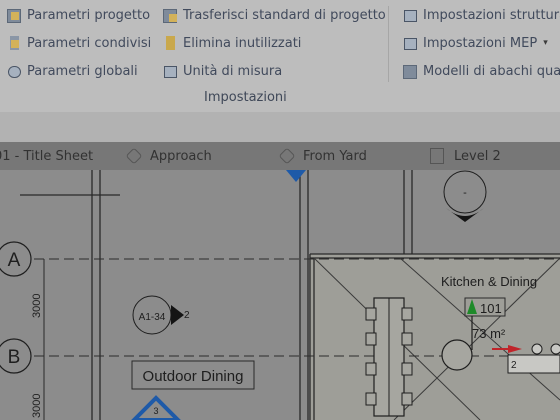 This screenshot has width=560, height=420. Describe the element at coordinates (545, 43) in the screenshot. I see `chevron-down-icon: ▾` at that location.